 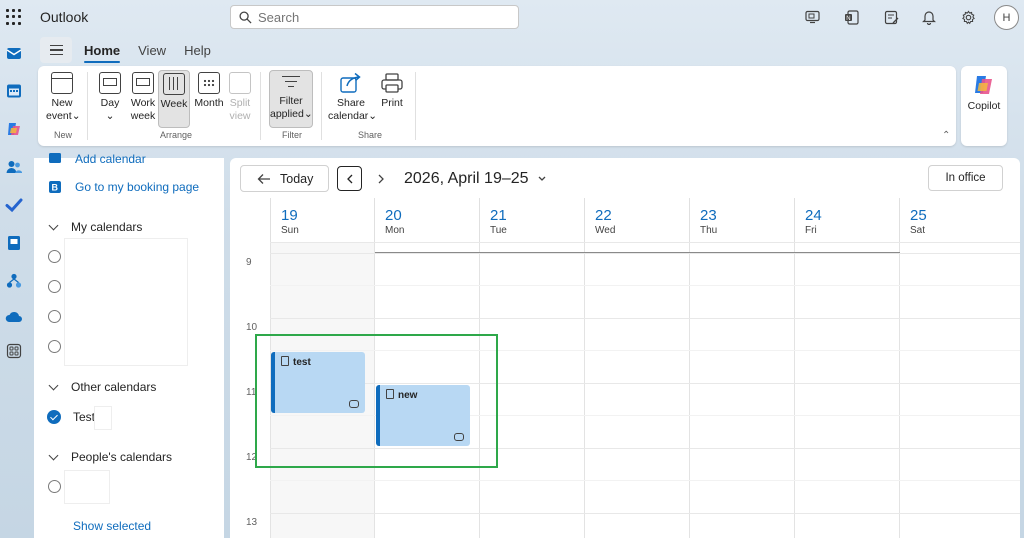 What do you see at coordinates (812, 17) in the screenshot?
I see `meet-now-icon` at bounding box center [812, 17].